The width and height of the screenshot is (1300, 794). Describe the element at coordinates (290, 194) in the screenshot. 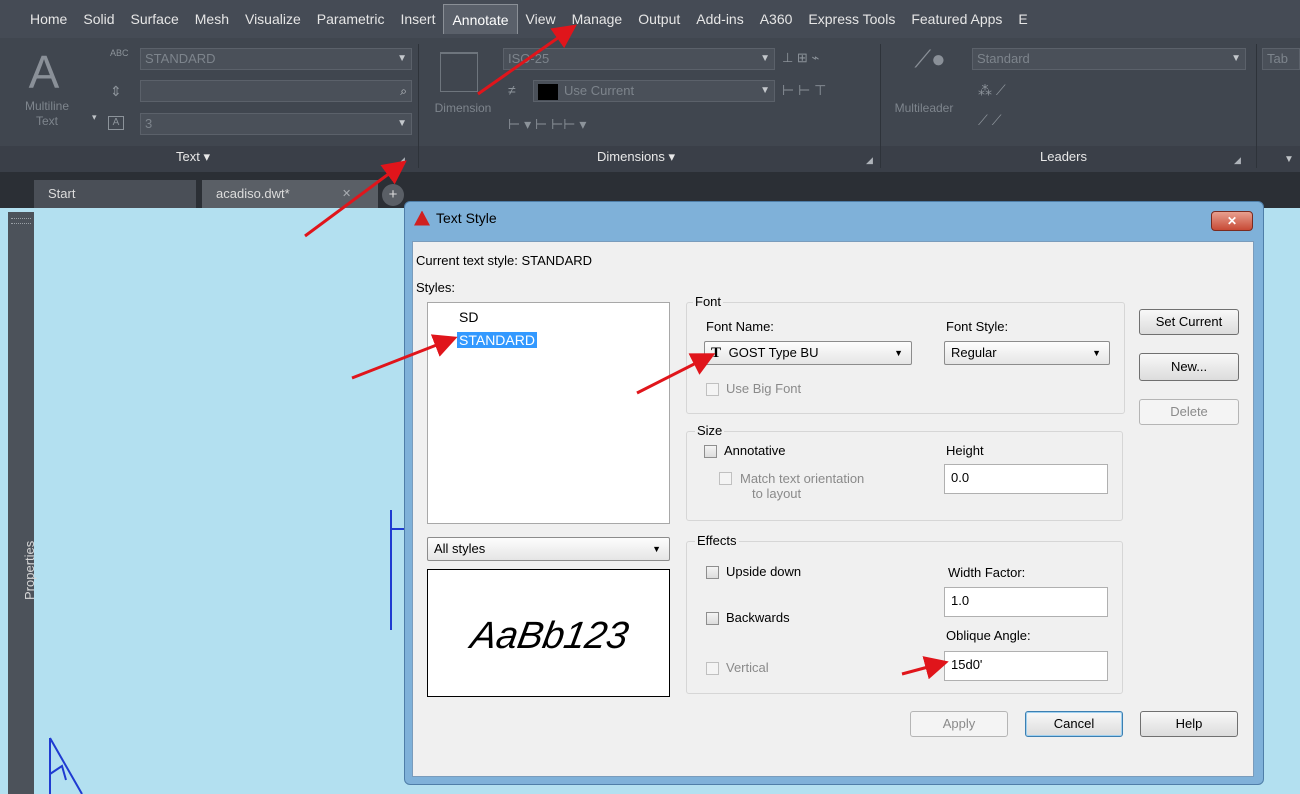

I see `tab-acadiso: acadiso.dwt* ✕` at that location.